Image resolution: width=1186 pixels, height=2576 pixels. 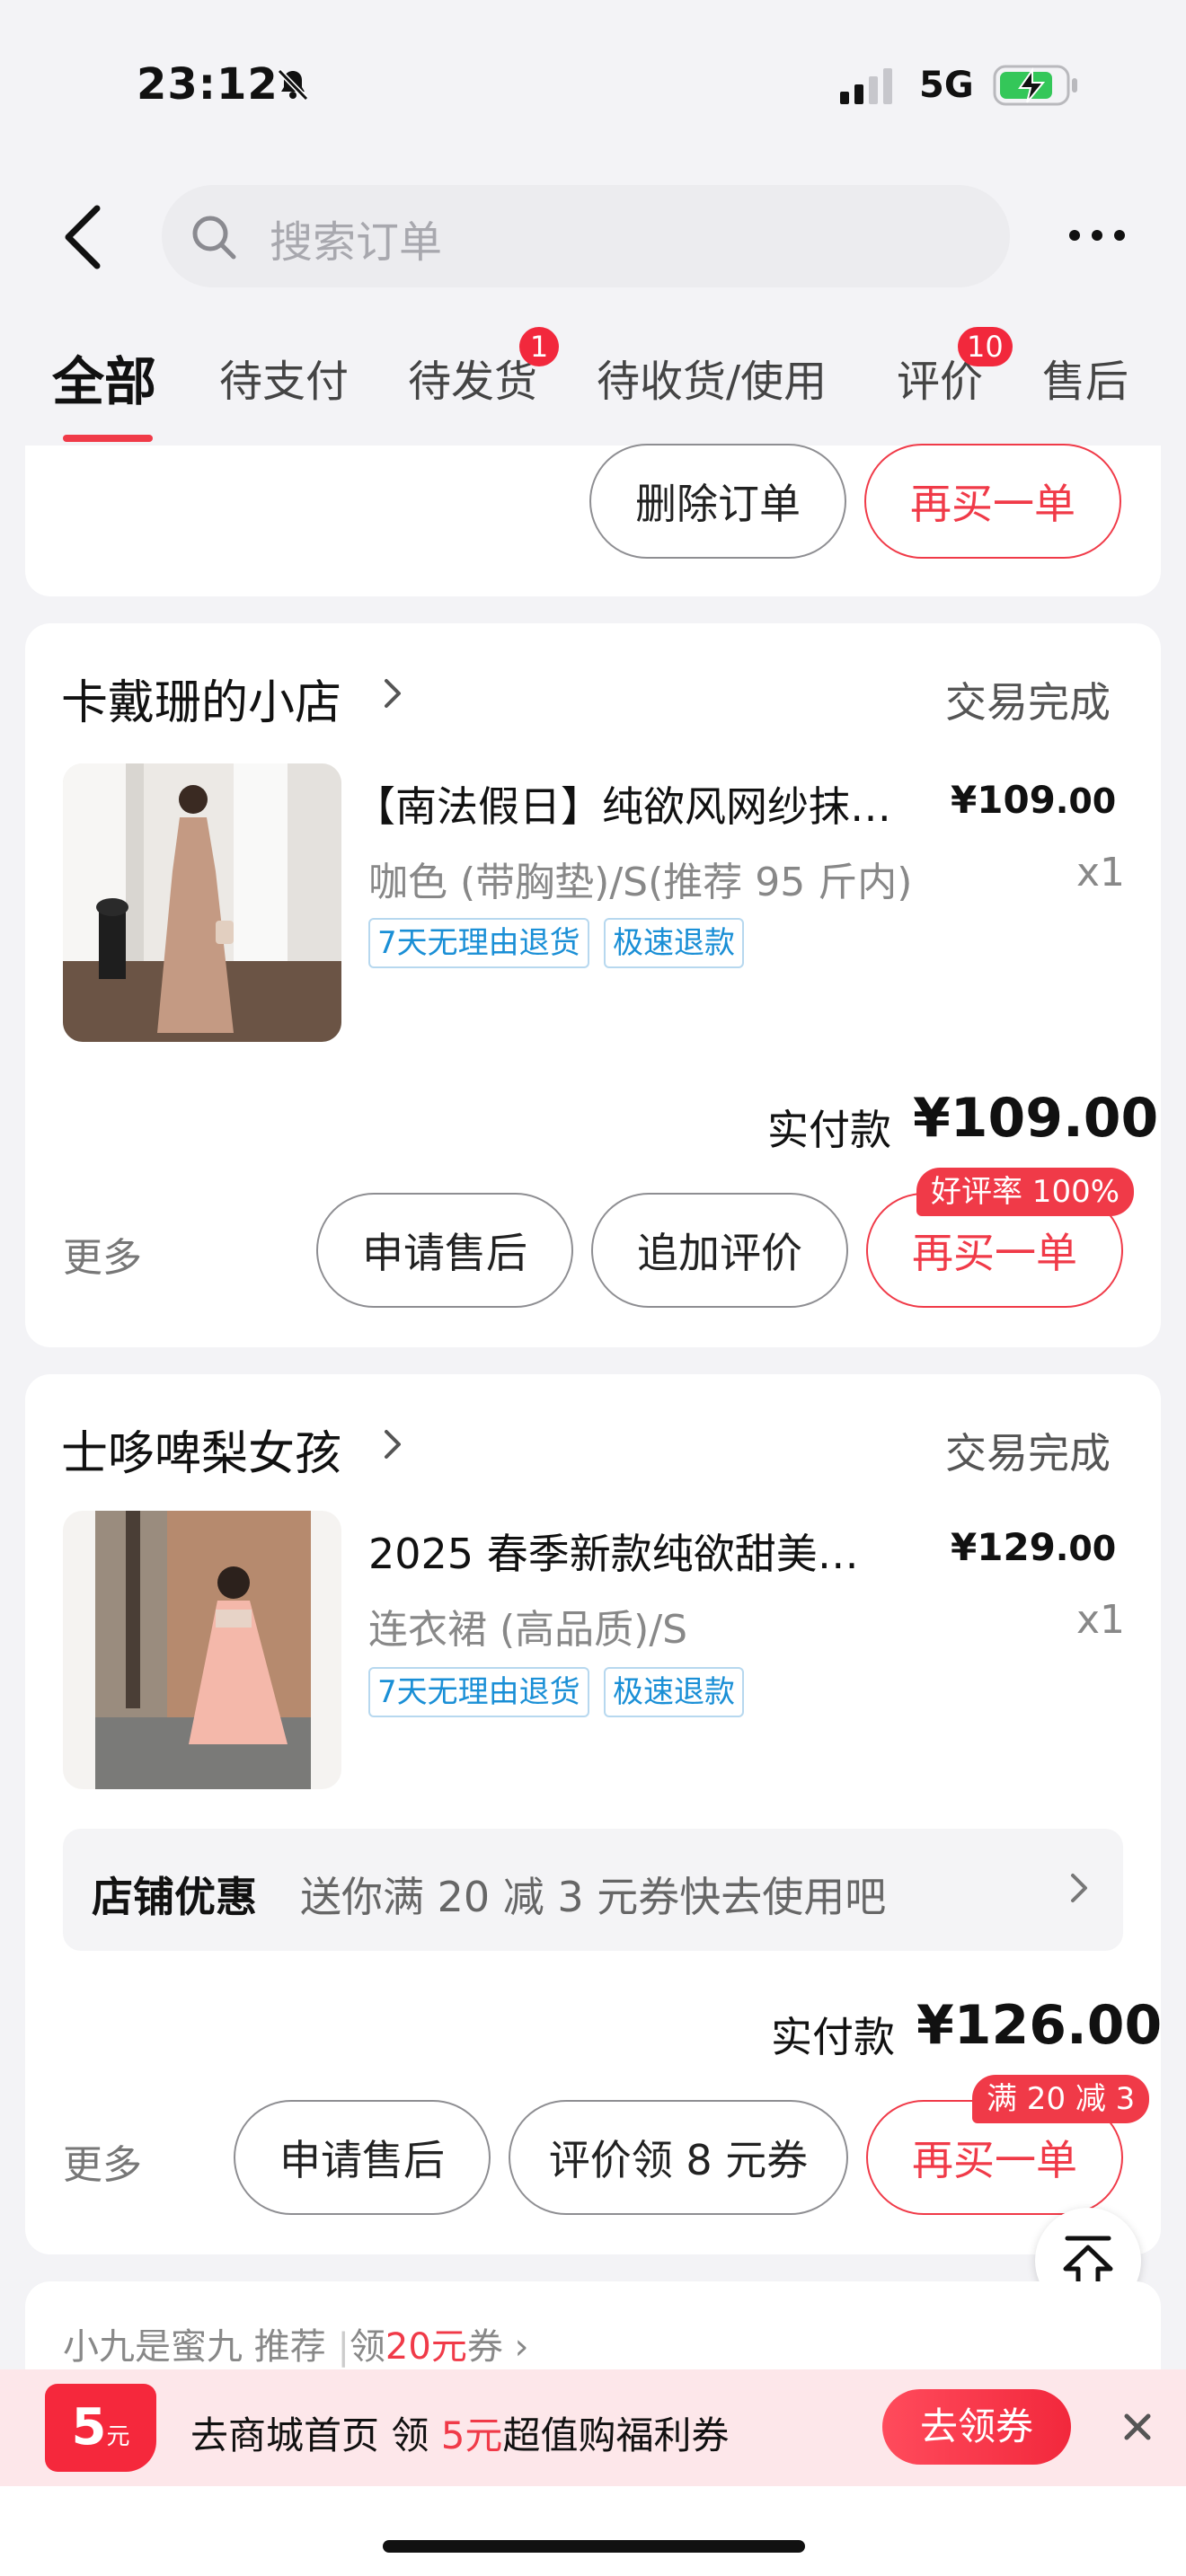 What do you see at coordinates (289, 2347) in the screenshot?
I see `recommend-suffix: 推荐` at bounding box center [289, 2347].